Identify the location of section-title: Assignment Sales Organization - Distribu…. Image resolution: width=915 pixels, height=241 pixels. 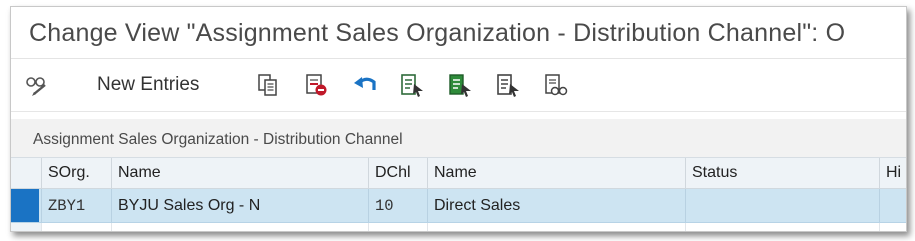
(218, 139).